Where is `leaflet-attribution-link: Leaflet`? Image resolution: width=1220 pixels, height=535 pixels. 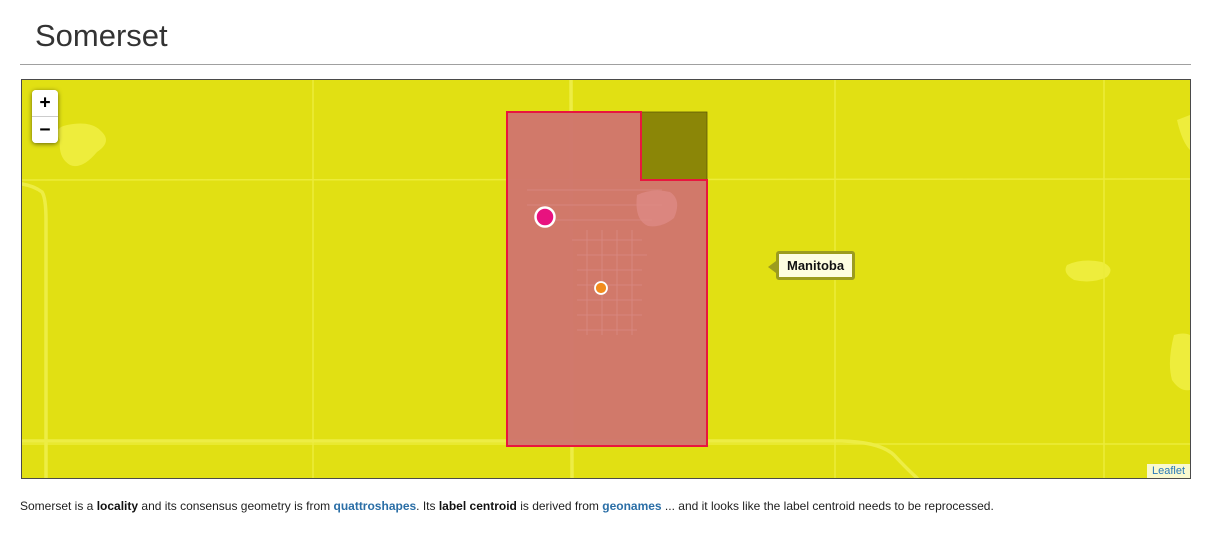
leaflet-attribution-link: Leaflet is located at coordinates (1168, 471).